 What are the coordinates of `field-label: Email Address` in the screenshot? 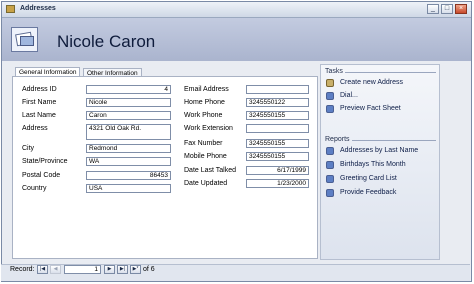 It's located at (206, 89).